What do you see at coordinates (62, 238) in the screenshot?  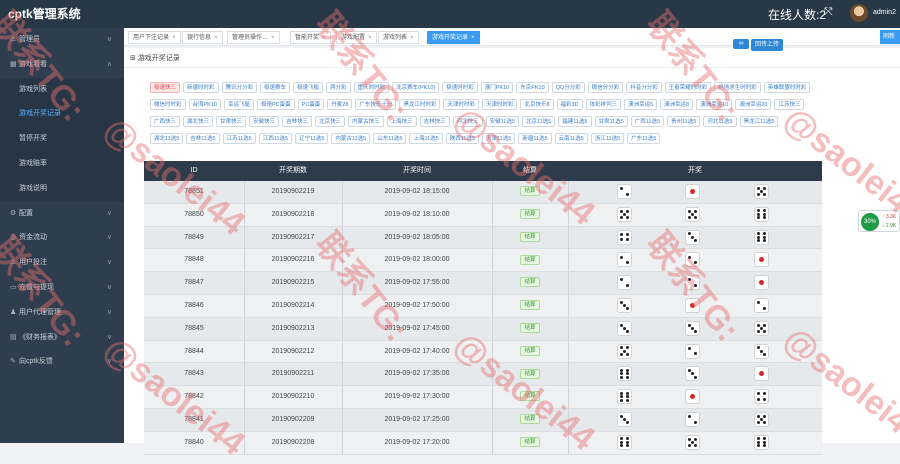 I see `sidebar-item: ◎ 资金流动 ∨` at bounding box center [62, 238].